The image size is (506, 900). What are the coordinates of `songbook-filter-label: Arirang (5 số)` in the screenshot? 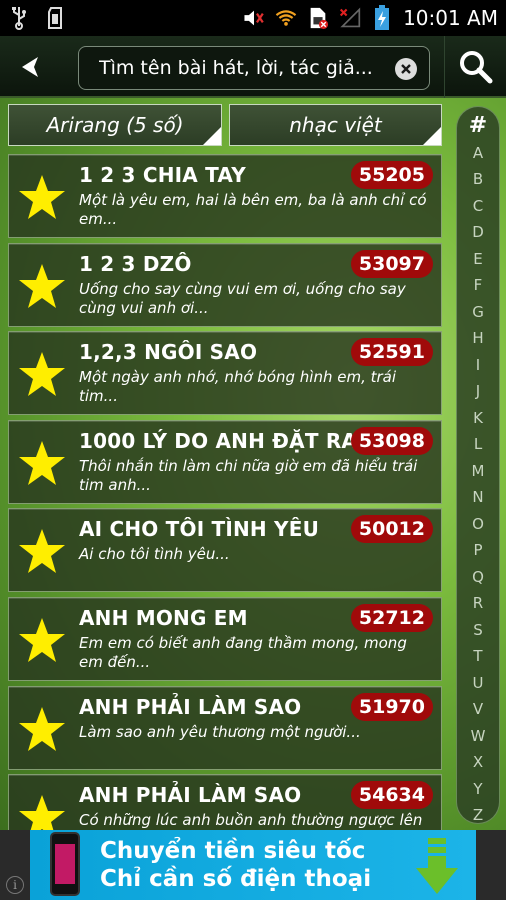 It's located at (115, 125).